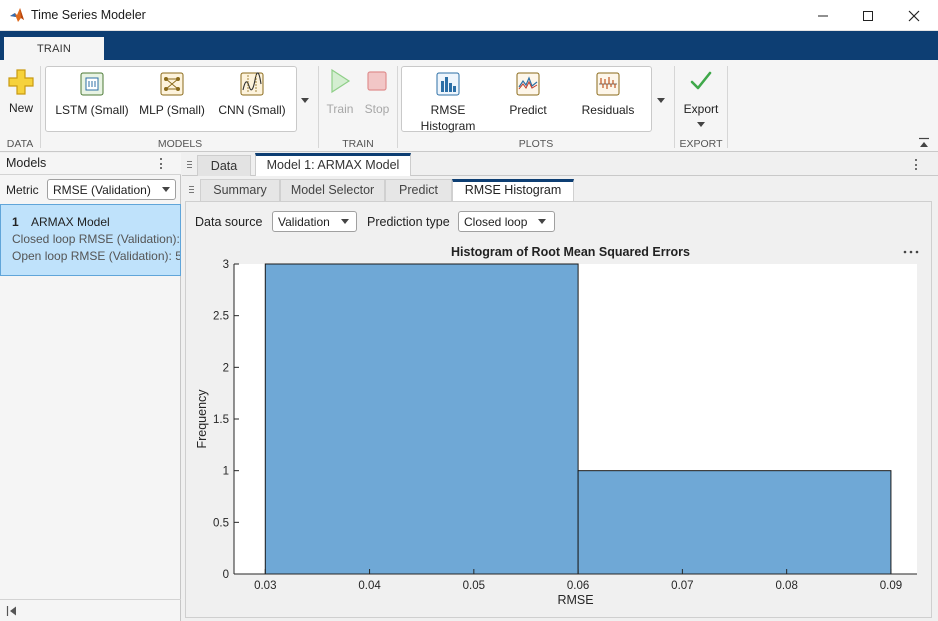  I want to click on play-icon, so click(341, 81).